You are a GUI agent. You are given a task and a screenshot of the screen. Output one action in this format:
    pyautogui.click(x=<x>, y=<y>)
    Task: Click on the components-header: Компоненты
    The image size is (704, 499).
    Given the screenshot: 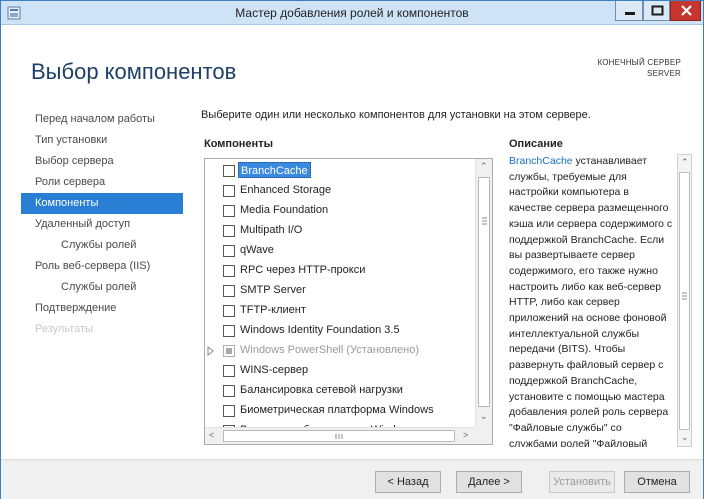 What is the action you would take?
    pyautogui.click(x=238, y=144)
    